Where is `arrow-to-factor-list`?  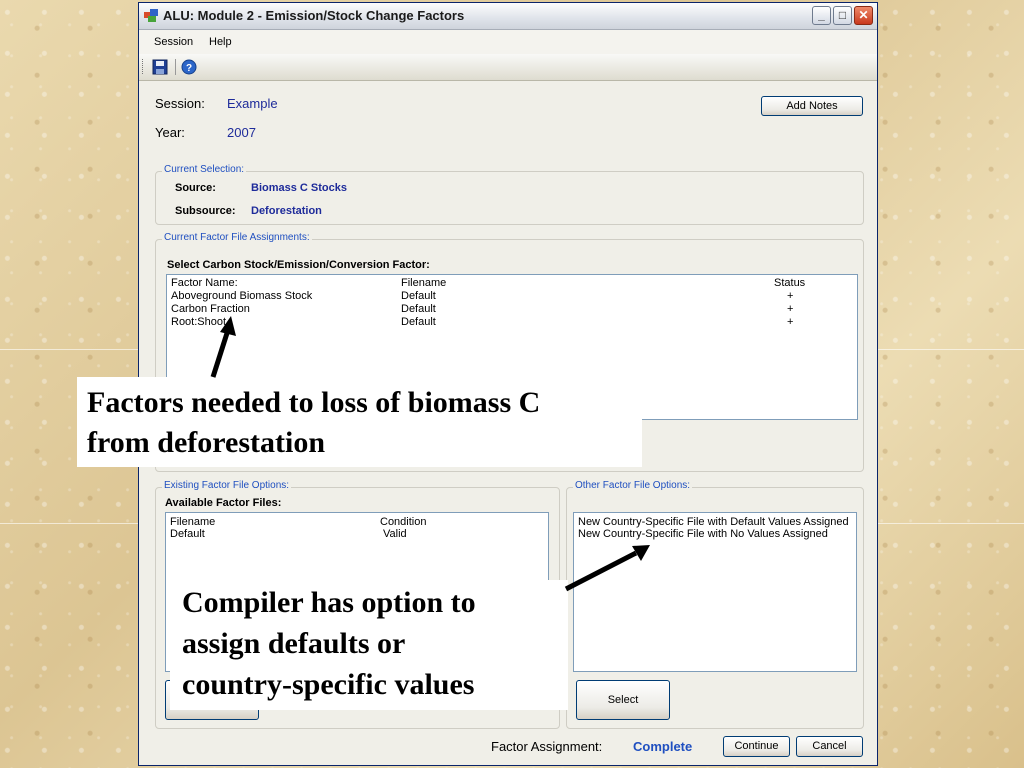
arrow-to-factor-list is located at coordinates (220, 353).